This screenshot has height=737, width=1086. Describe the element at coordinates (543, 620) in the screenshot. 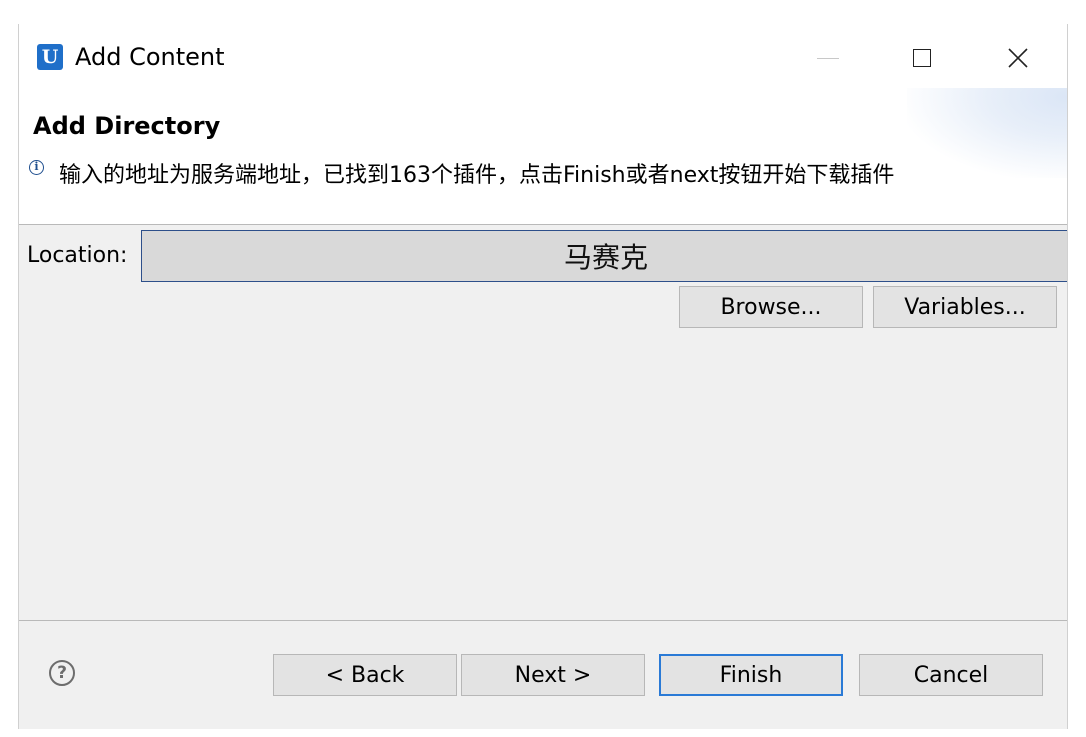

I see `footer-divider` at that location.